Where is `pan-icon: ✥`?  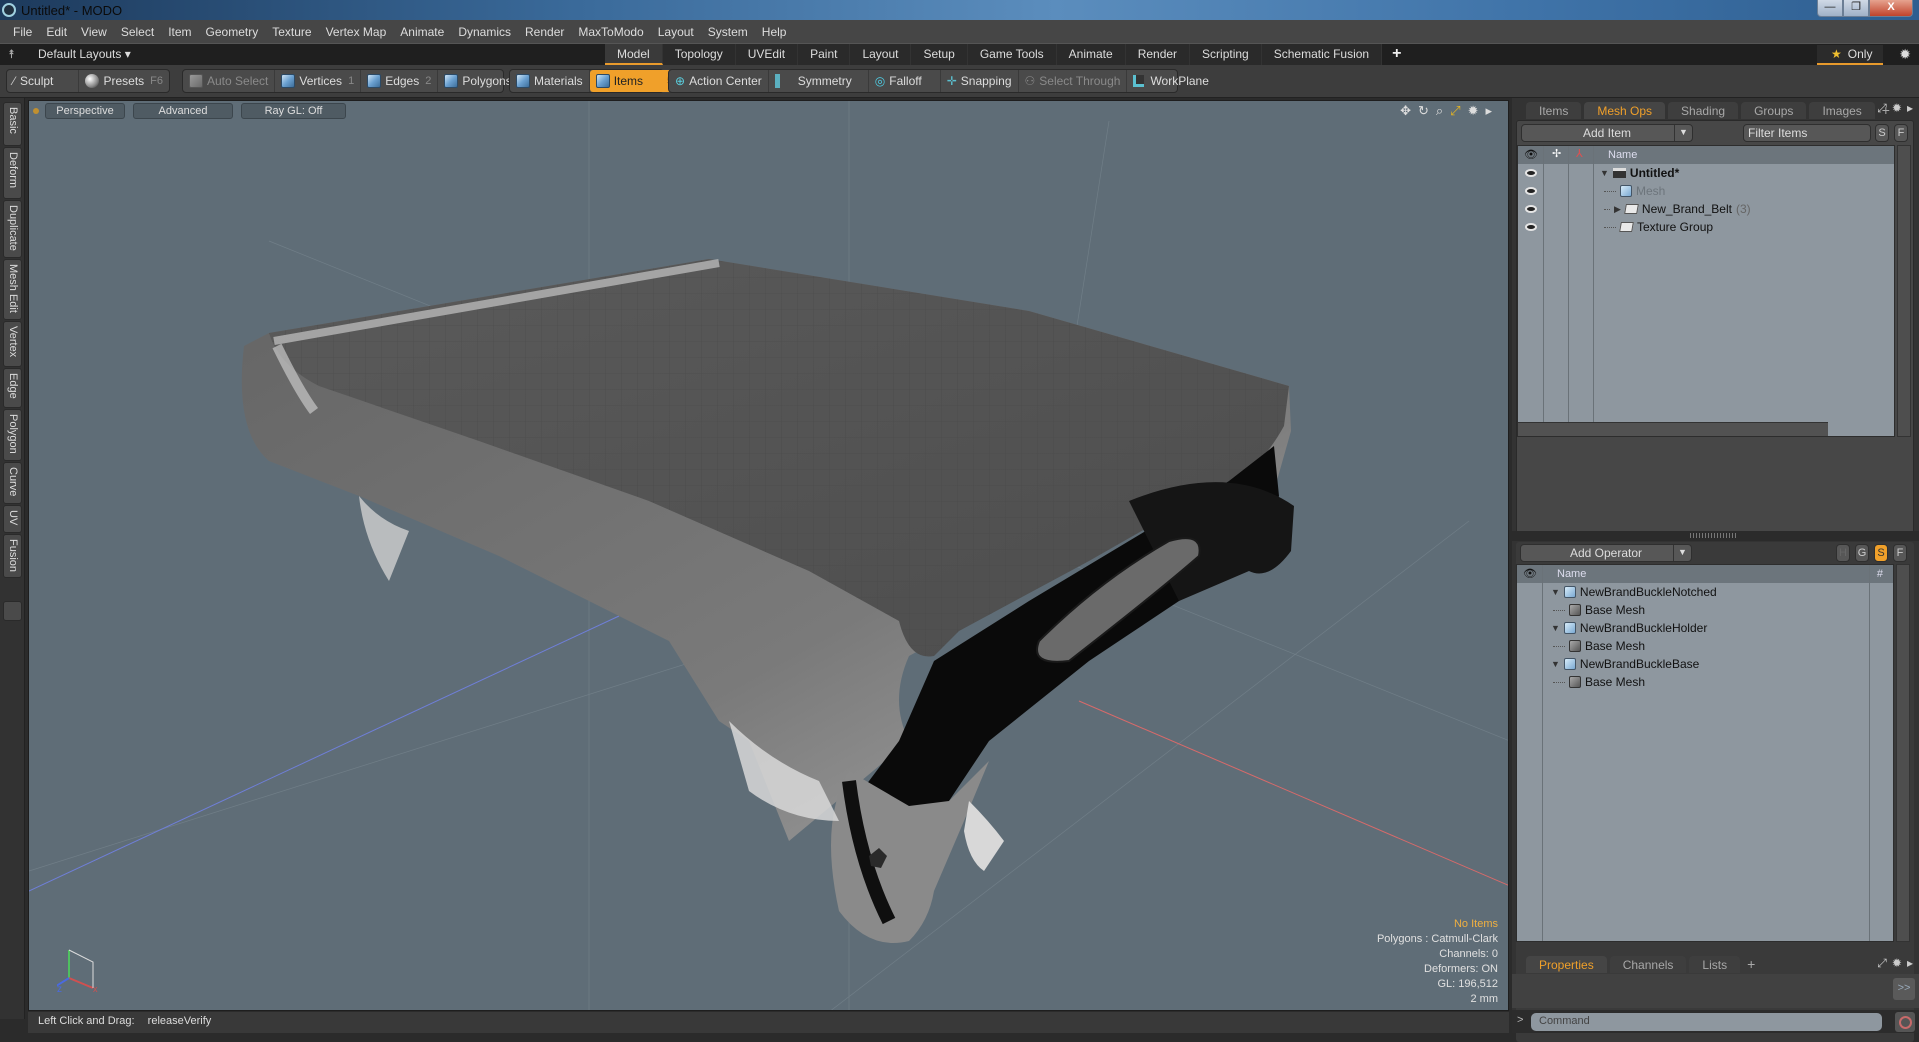
pan-icon: ✥ is located at coordinates (1405, 111).